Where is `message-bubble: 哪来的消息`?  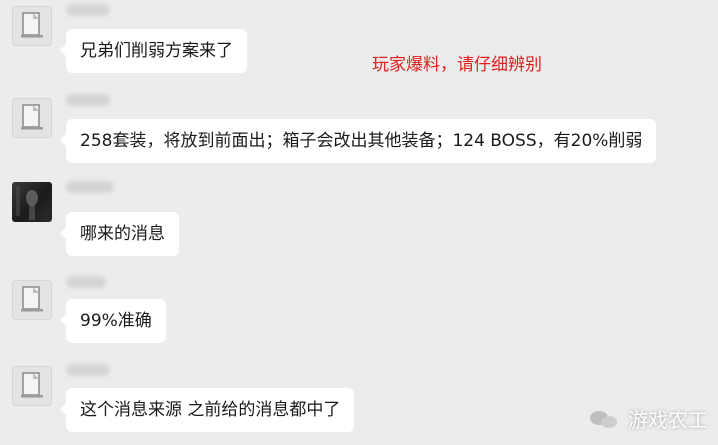 message-bubble: 哪来的消息 is located at coordinates (119, 234).